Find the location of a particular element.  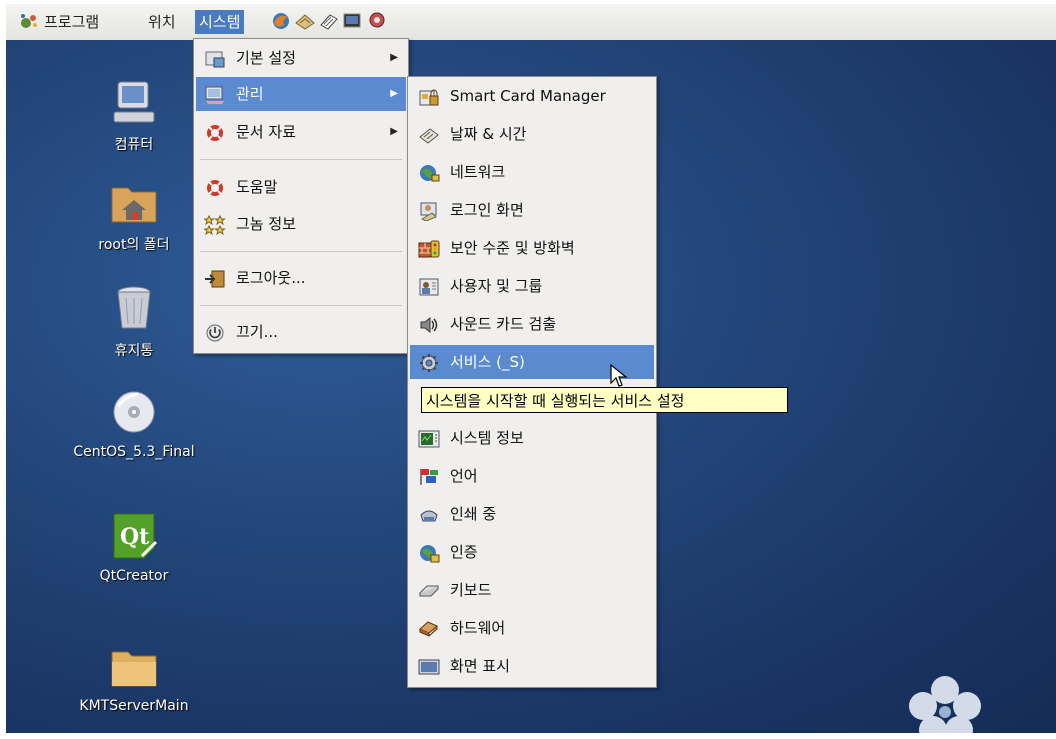

menu-item-label: 보안 수준 및 방화벽 is located at coordinates (512, 248).